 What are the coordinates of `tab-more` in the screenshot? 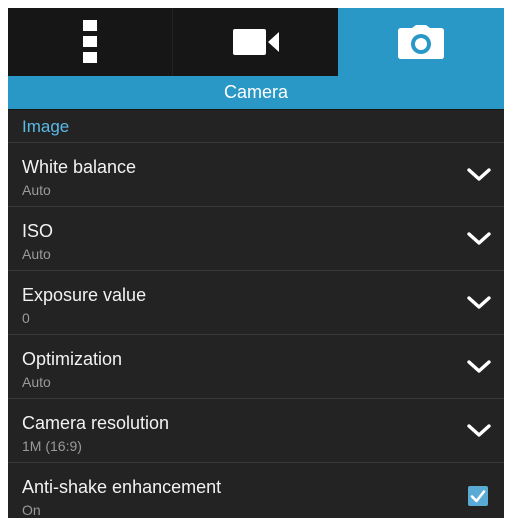 It's located at (90, 42).